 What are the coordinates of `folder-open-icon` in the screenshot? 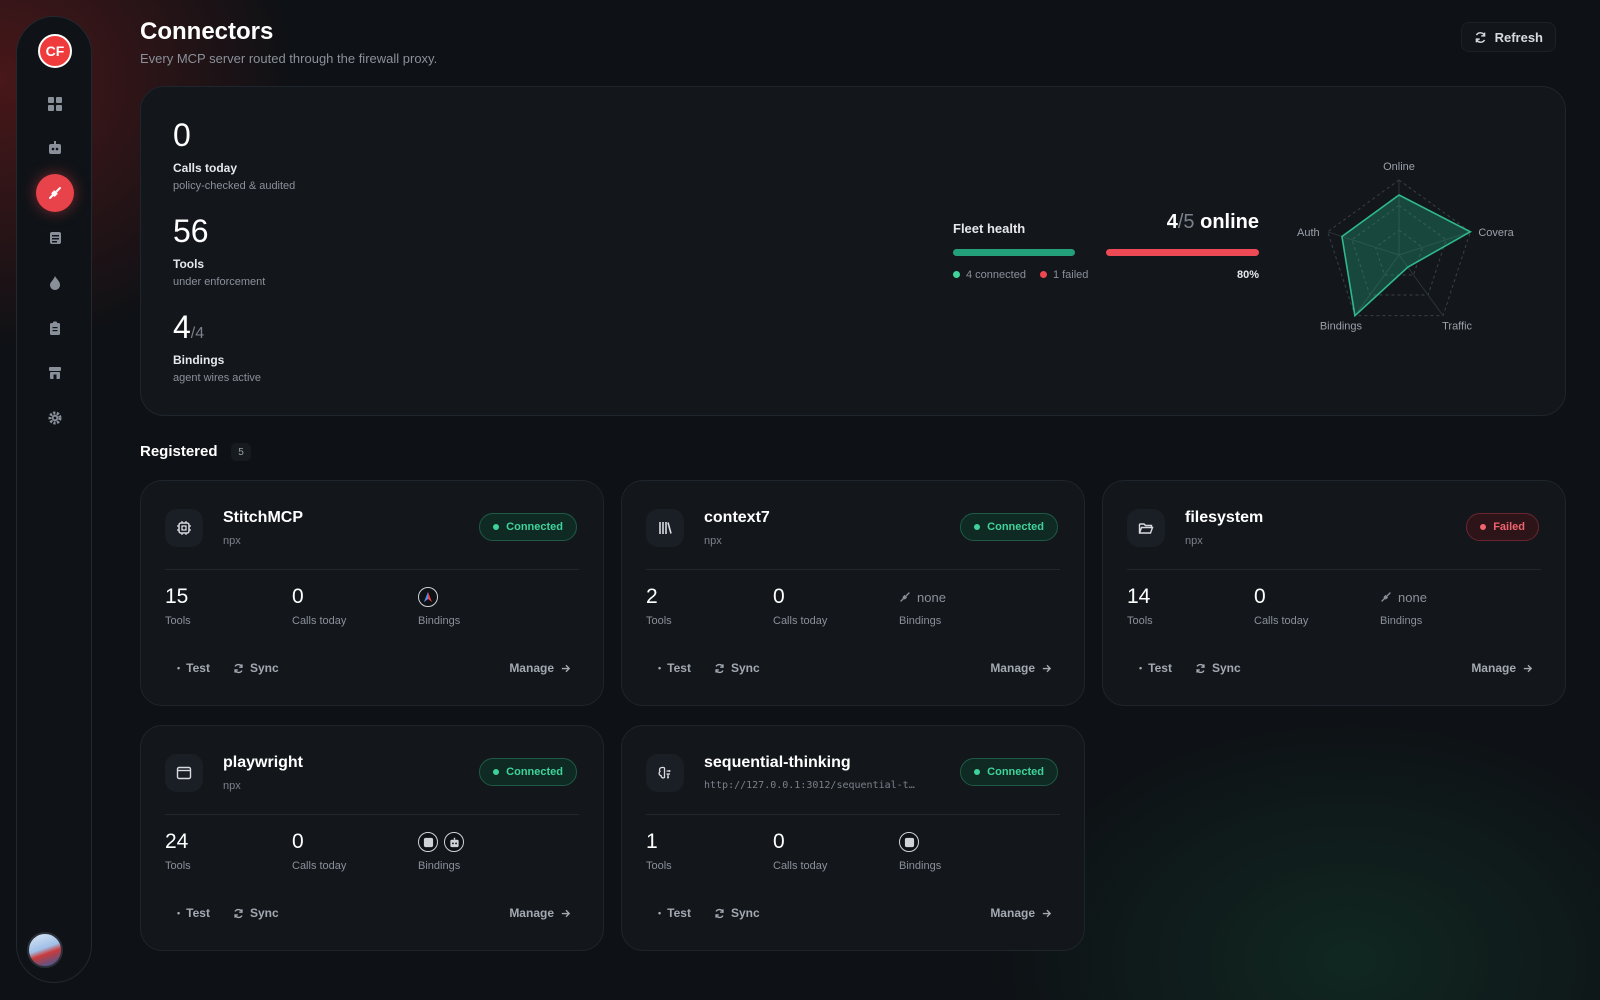 It's located at (1146, 528).